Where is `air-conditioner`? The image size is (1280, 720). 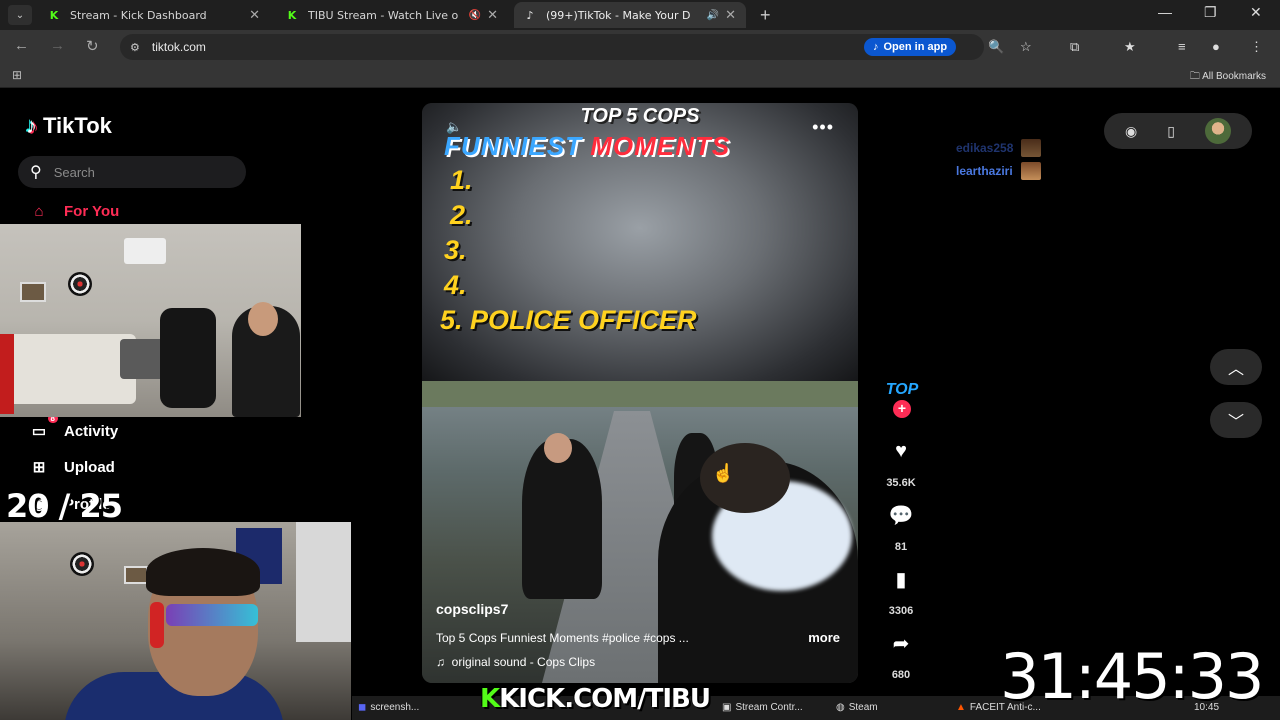
air-conditioner is located at coordinates (145, 251).